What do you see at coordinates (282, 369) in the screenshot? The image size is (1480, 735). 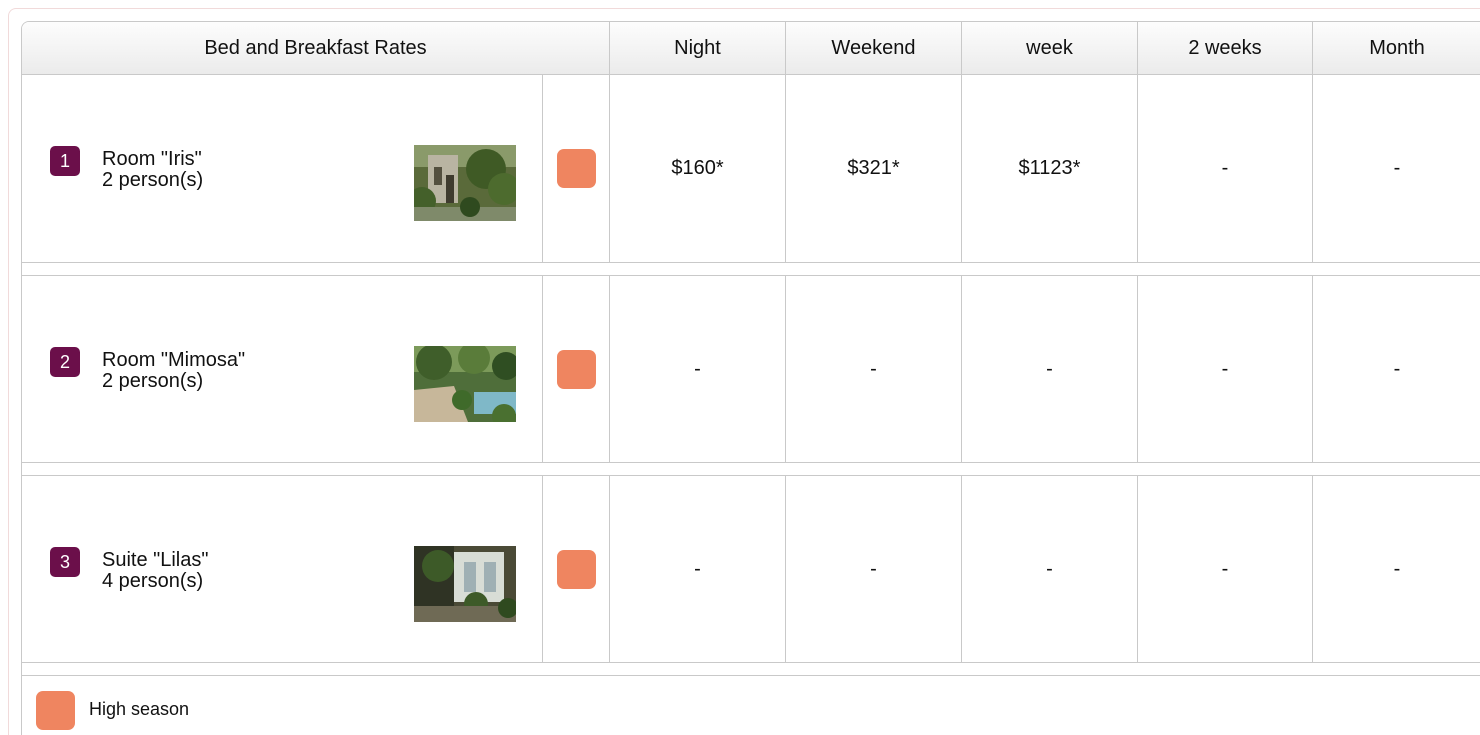 I see `room-cell: 2 Room "Mimosa" 2 person(s)` at bounding box center [282, 369].